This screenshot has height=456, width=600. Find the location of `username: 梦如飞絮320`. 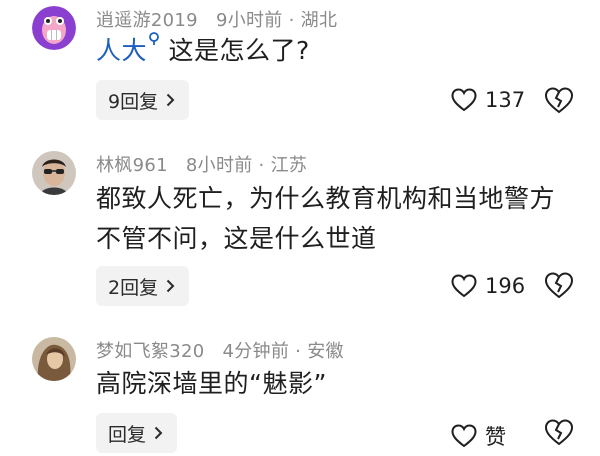

username: 梦如飞絮320 is located at coordinates (150, 351).